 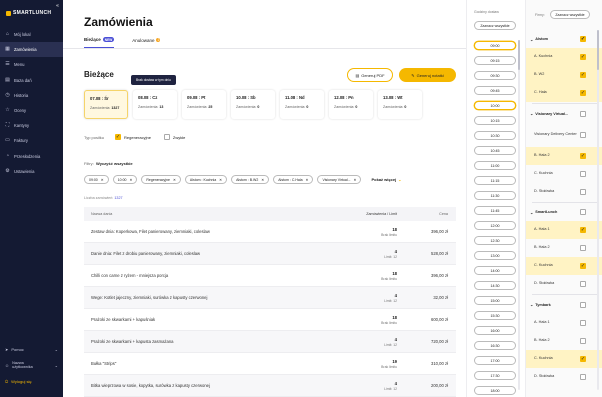 I want to click on sidebar-item-7: ▭ Faktury, so click(x=31, y=140).